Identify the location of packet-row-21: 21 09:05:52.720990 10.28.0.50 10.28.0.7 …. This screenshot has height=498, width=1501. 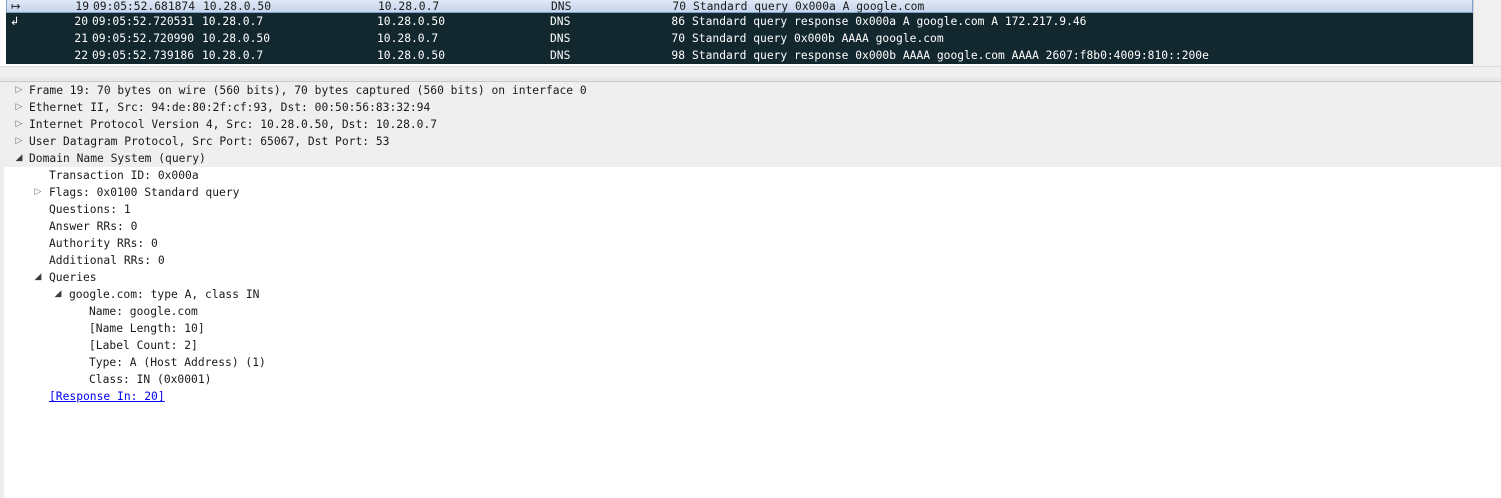
(739, 38).